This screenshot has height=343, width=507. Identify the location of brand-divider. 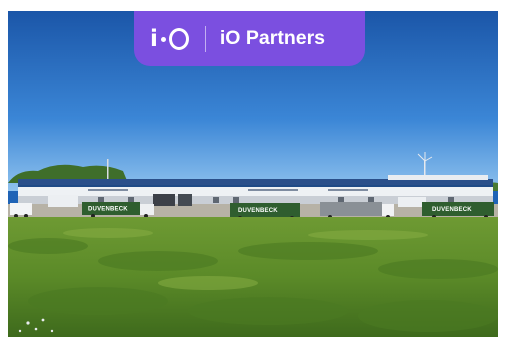
(205, 38).